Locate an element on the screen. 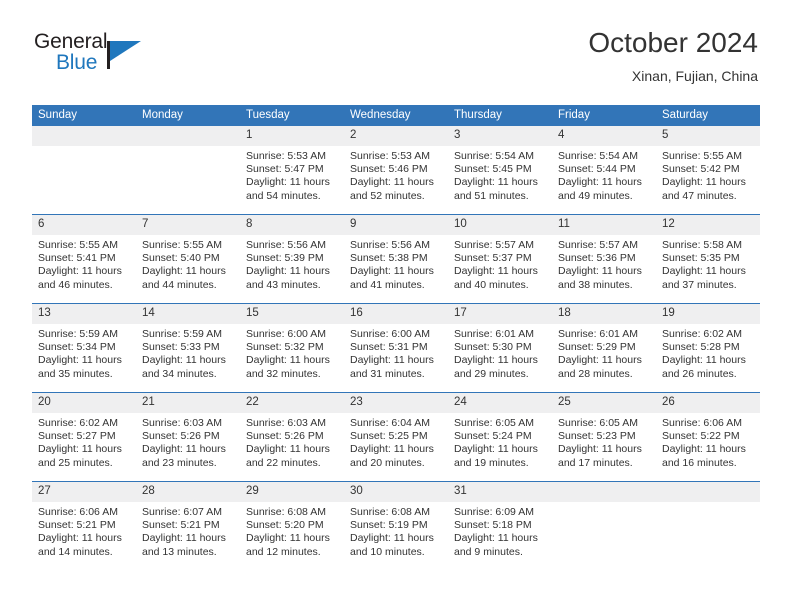 This screenshot has width=792, height=612. day-number: 28 is located at coordinates (188, 492).